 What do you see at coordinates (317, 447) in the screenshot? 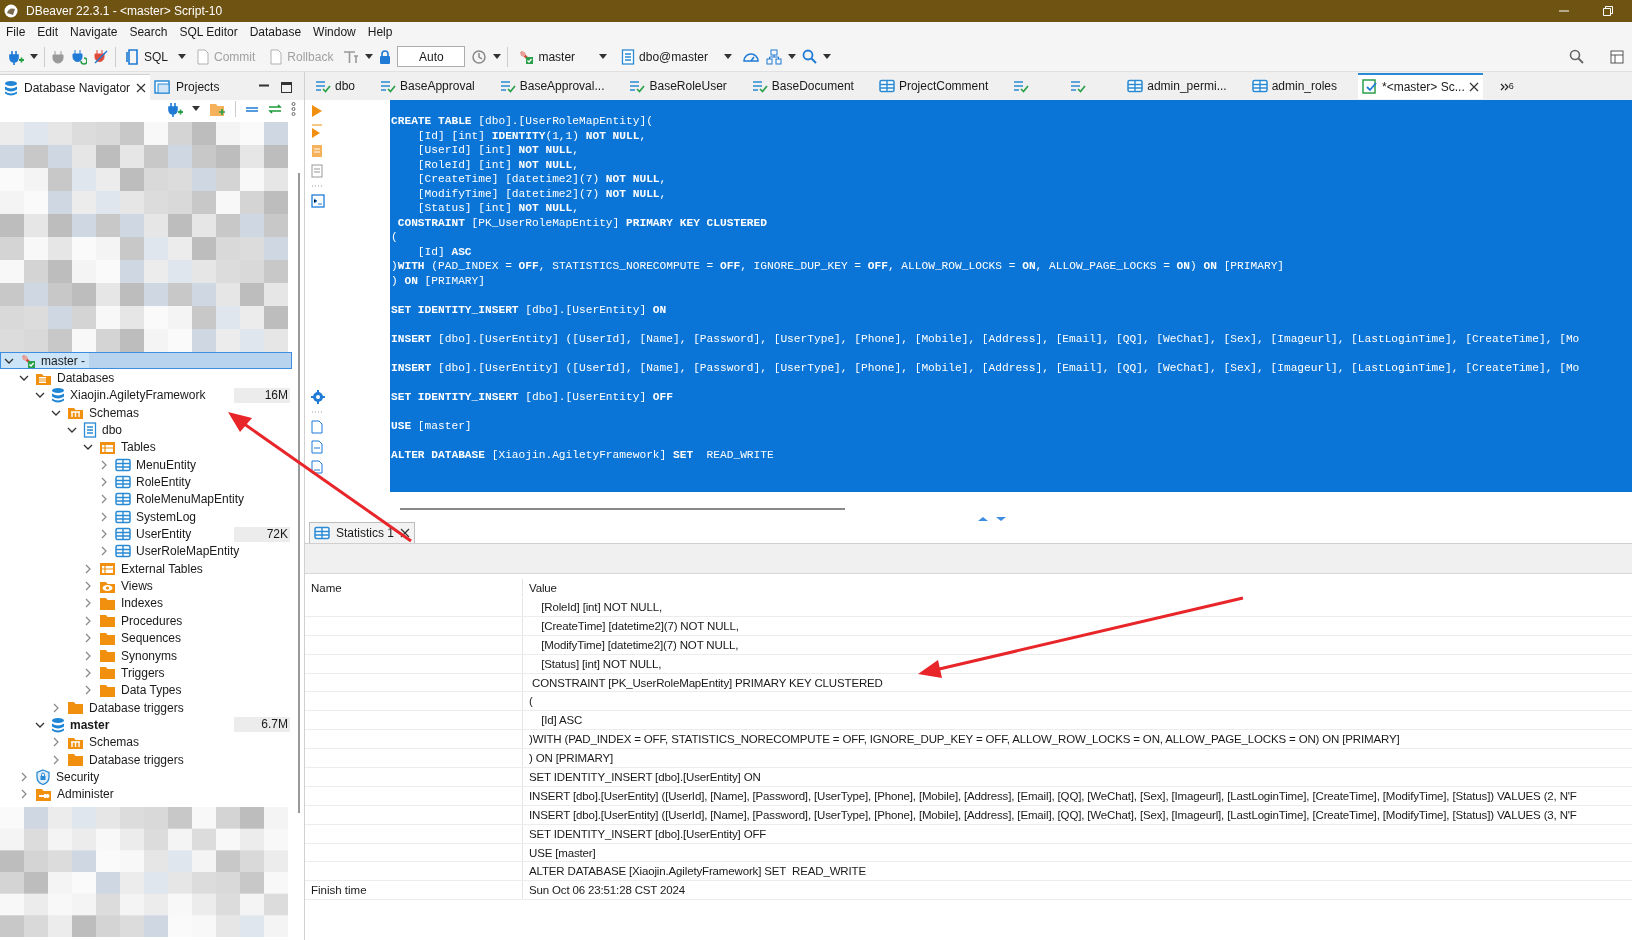
I see `format-icon` at bounding box center [317, 447].